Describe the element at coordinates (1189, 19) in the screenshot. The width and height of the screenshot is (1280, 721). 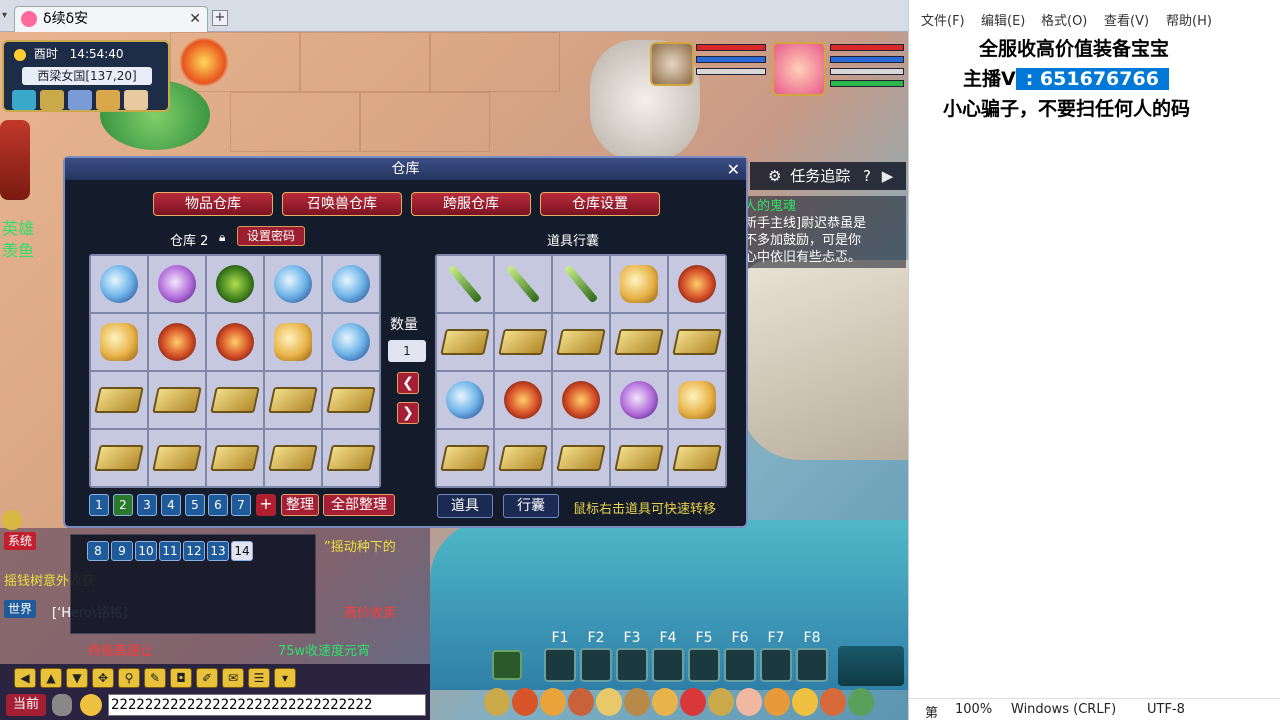
I see `menu-help: 帮助(H)` at that location.